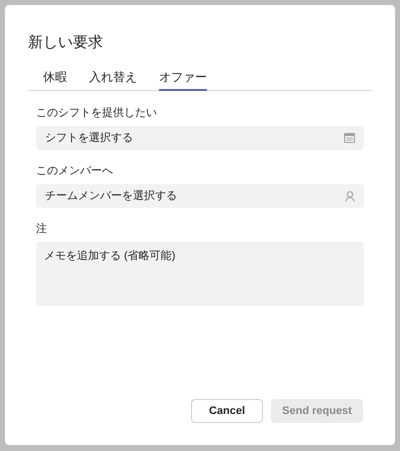 This screenshot has width=400, height=451. What do you see at coordinates (97, 113) in the screenshot?
I see `field-label: このシフトを提供したい` at bounding box center [97, 113].